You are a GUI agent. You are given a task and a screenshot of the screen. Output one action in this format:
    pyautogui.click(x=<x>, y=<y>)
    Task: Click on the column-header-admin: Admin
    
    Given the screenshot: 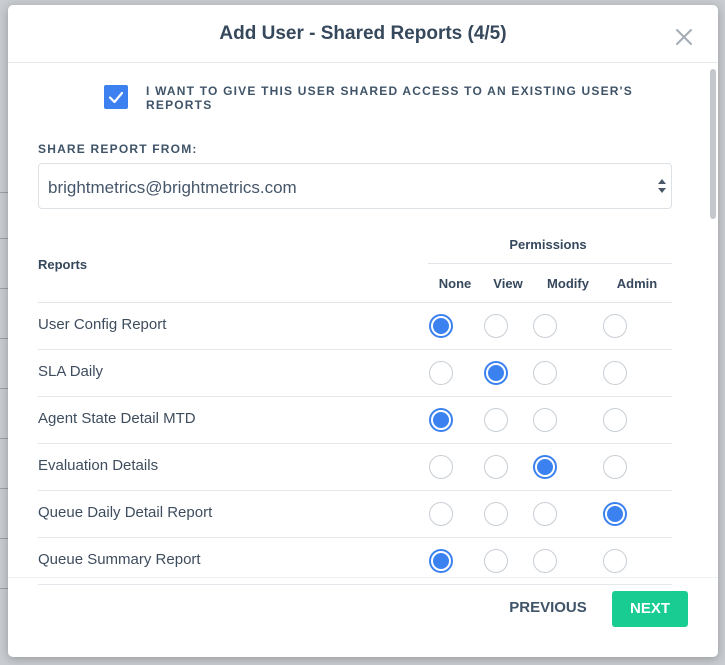 What is the action you would take?
    pyautogui.click(x=637, y=283)
    